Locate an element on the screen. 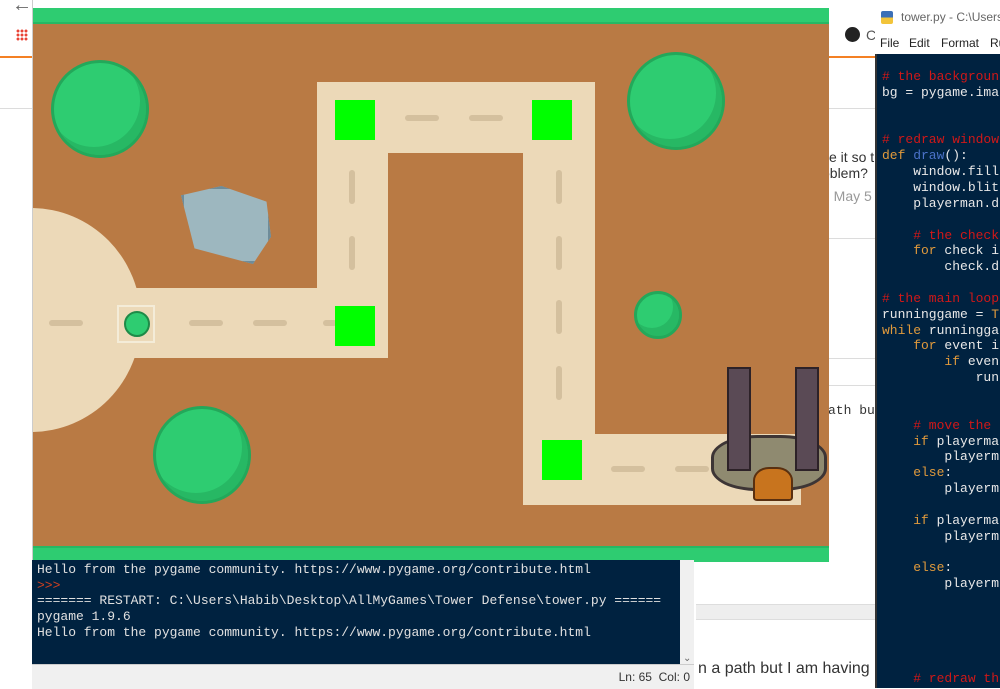 Image resolution: width=1000 pixels, height=689 pixels. shell-scrollbar: ⌄ is located at coordinates (687, 612).